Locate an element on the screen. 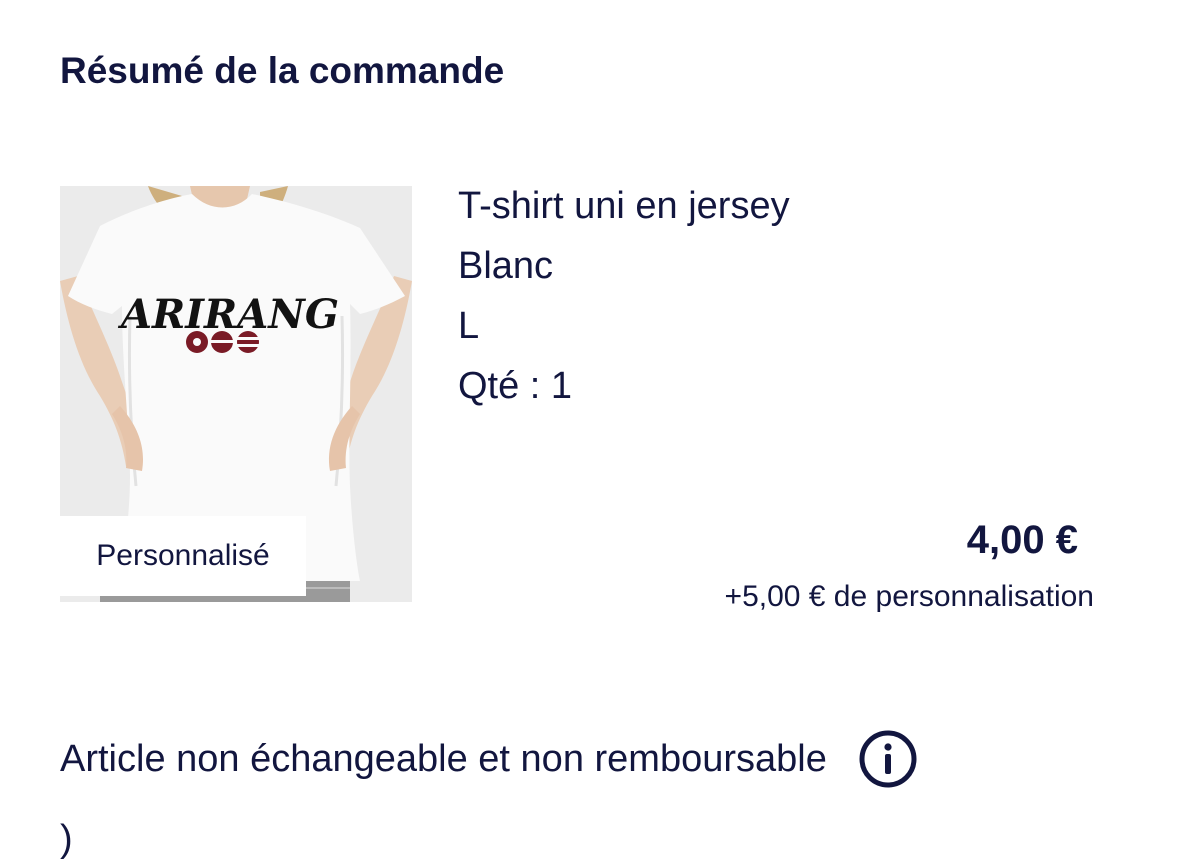 This screenshot has height=861, width=1200. personalised-badge: Personnalisé is located at coordinates (183, 556).